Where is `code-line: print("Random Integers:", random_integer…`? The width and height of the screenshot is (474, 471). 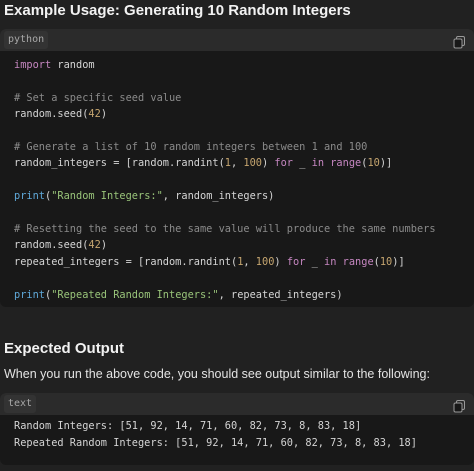
code-line: print("Random Integers:", random_integer… is located at coordinates (144, 196).